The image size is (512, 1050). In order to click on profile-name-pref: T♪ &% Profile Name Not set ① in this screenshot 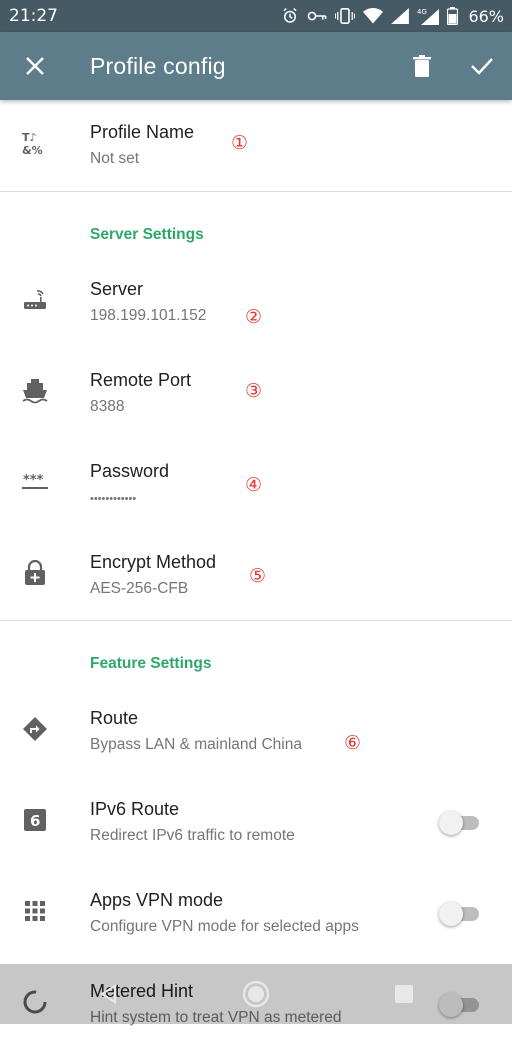, I will do `click(256, 145)`.